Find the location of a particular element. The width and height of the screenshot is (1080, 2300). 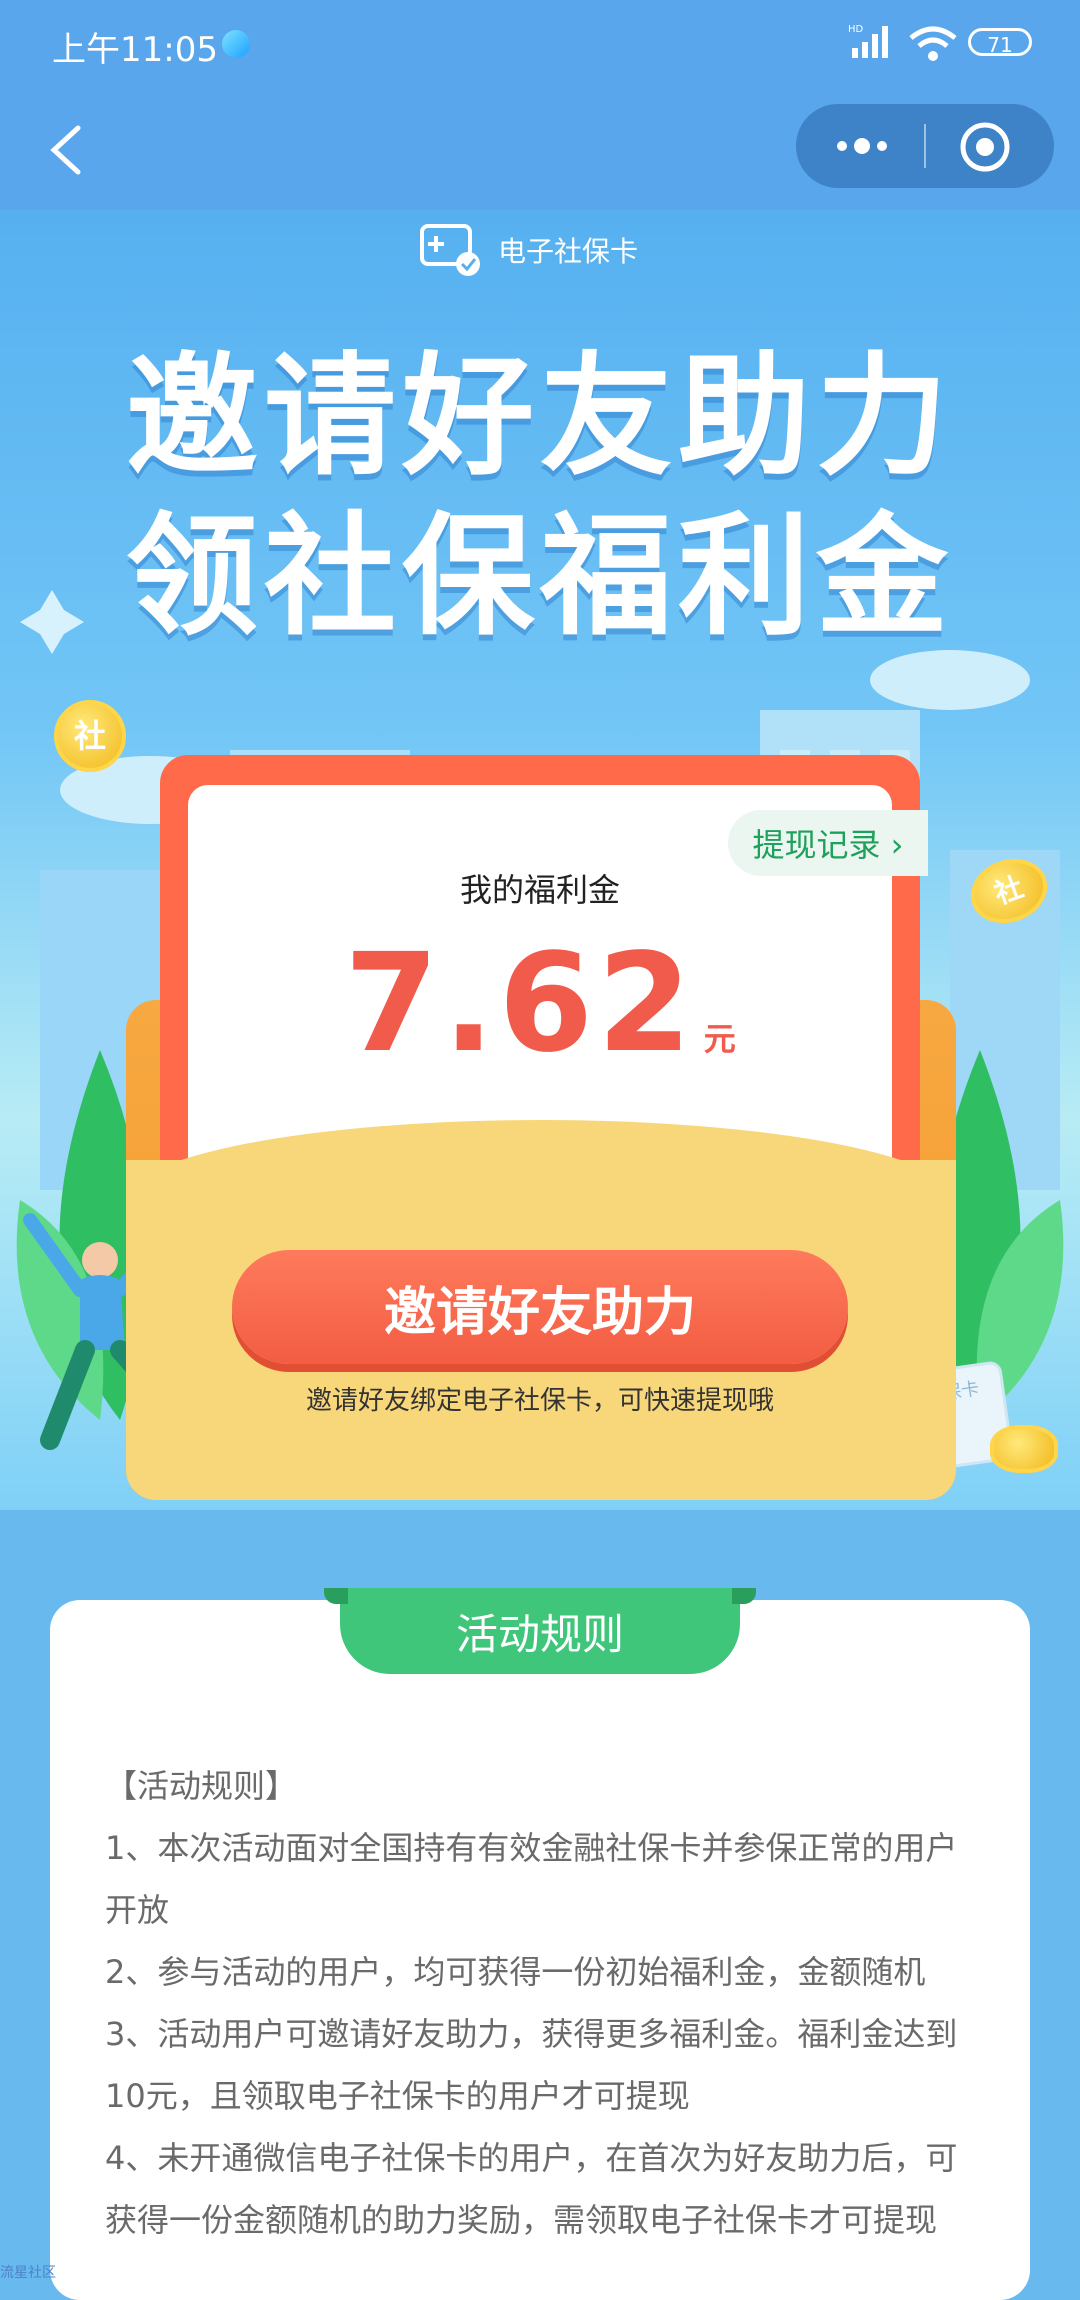

coin-icon: 社 is located at coordinates (90, 736).